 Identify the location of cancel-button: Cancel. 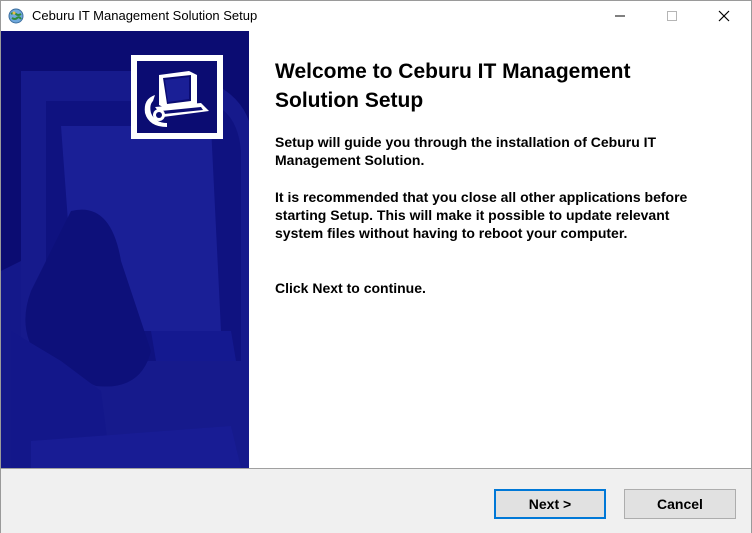
(680, 504).